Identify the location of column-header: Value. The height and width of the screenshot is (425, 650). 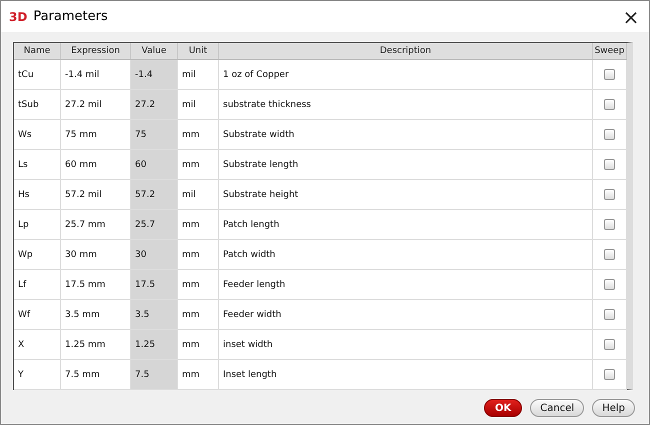
(154, 51).